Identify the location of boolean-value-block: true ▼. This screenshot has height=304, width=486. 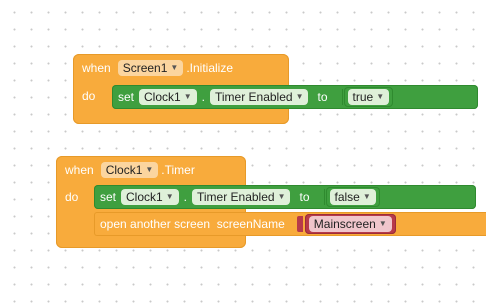
(368, 97).